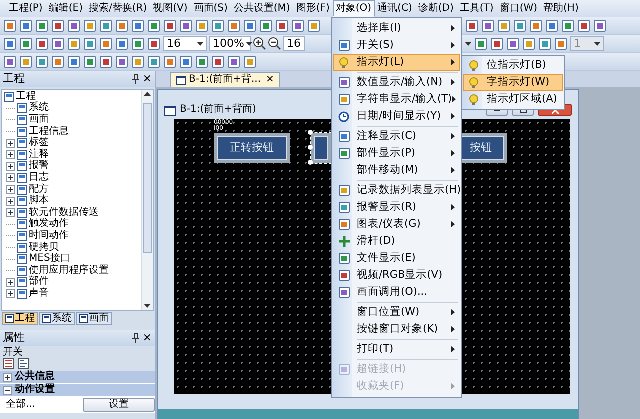 The width and height of the screenshot is (640, 419). I want to click on menu-item: 滑杆(D), so click(396, 241).